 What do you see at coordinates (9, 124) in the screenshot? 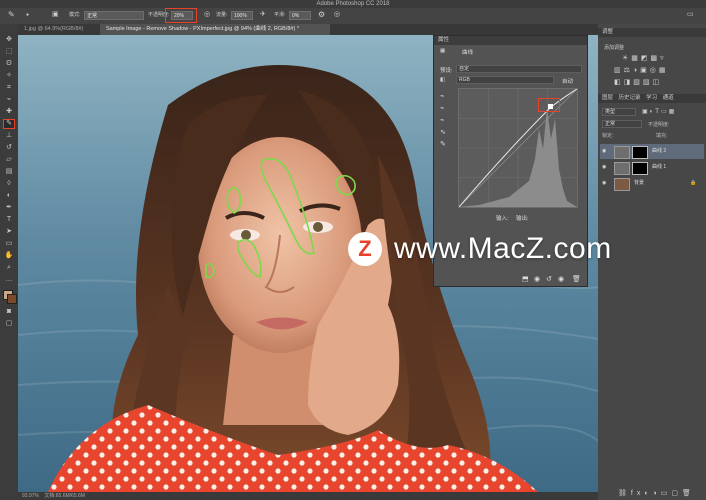
I see `brush-tool-icon-selected: ✎` at bounding box center [9, 124].